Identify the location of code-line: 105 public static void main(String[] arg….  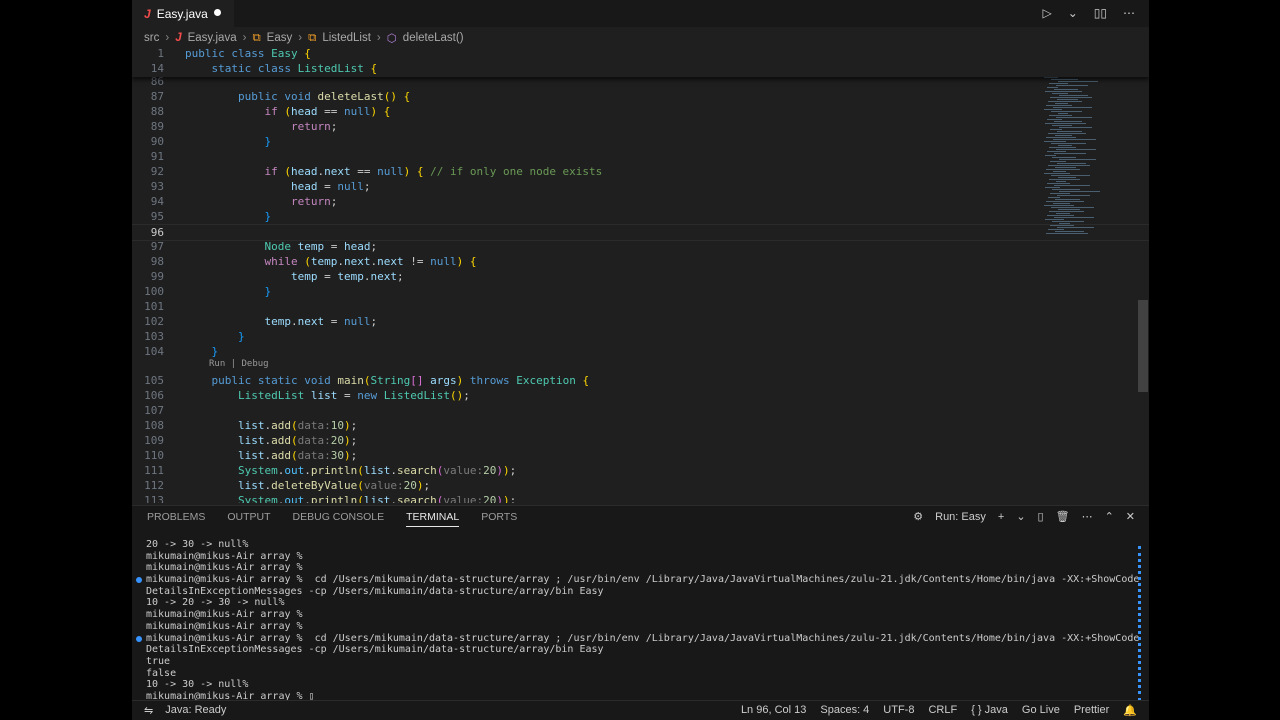
(640, 380).